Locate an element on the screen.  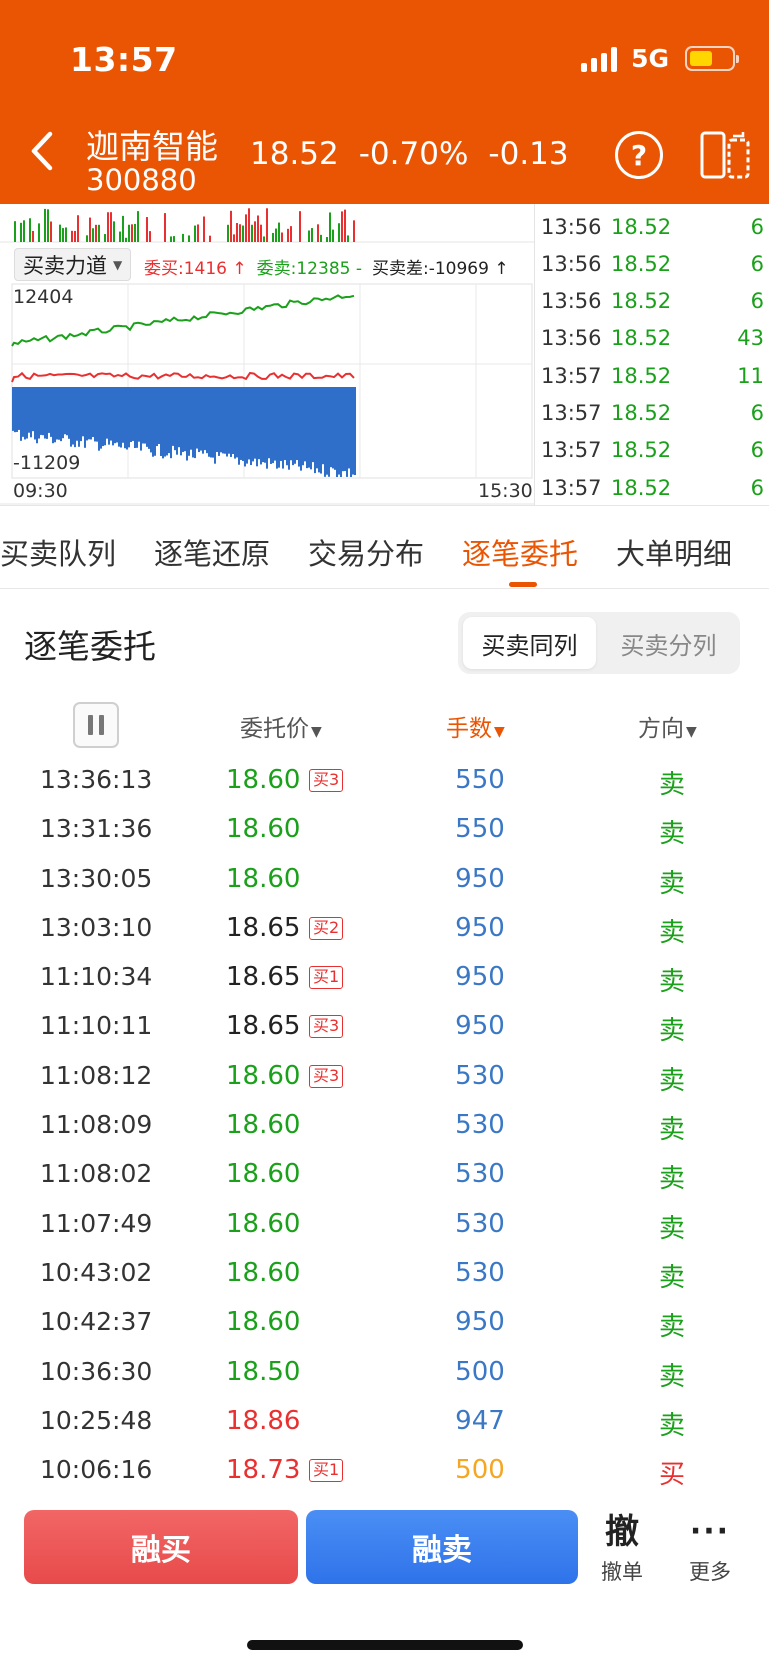
order-row: 11:07:49 18.60 530 卖 is located at coordinates (384, 1223).